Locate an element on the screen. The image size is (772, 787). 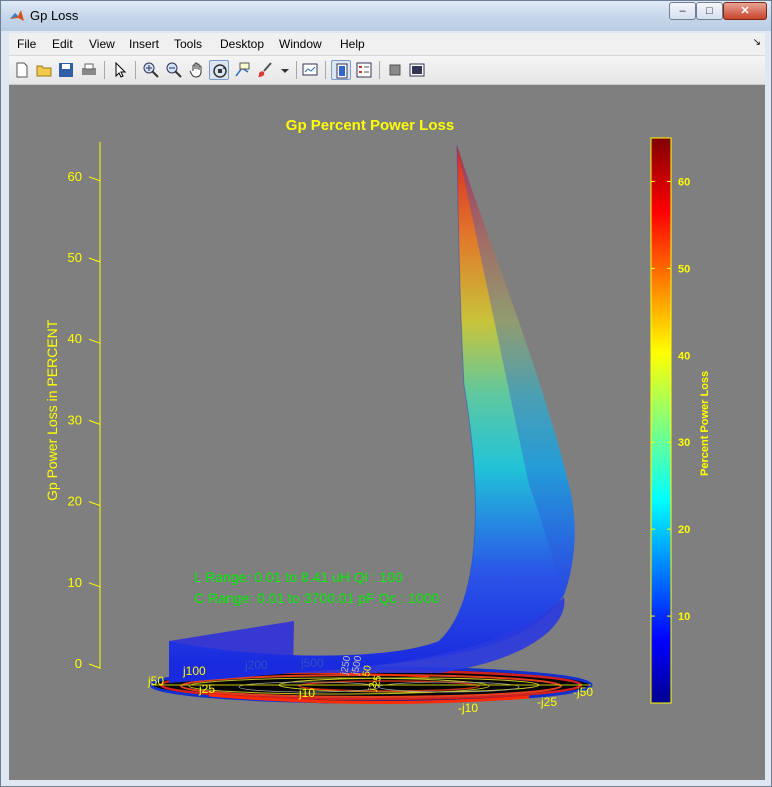
close-button: ✕ is located at coordinates (745, 11).